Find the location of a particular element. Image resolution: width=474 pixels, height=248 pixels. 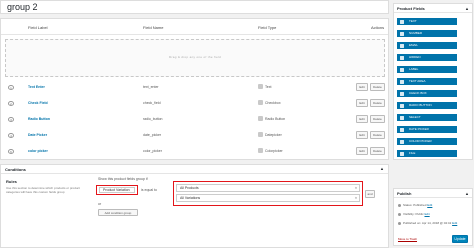

add-hidden-field-button: HIDDEN is located at coordinates (427, 57).